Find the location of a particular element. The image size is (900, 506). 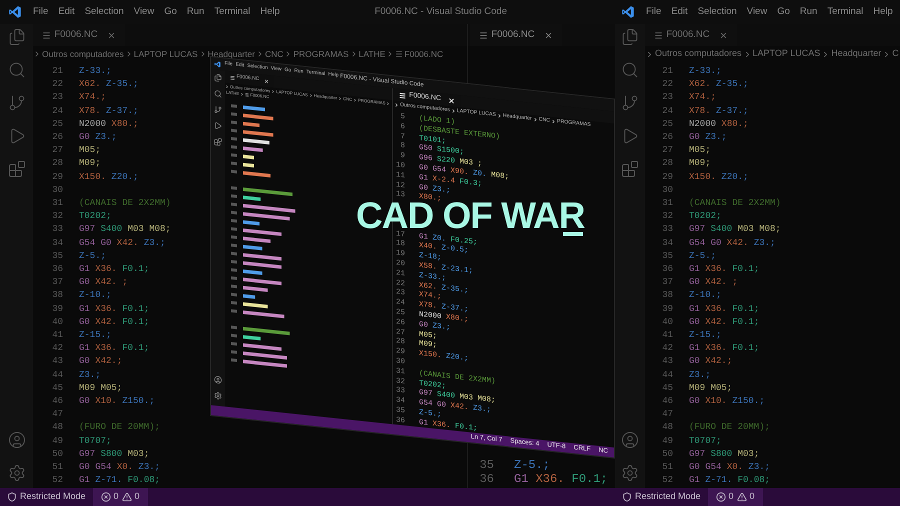

code-line: Z-15.; is located at coordinates (705, 335).